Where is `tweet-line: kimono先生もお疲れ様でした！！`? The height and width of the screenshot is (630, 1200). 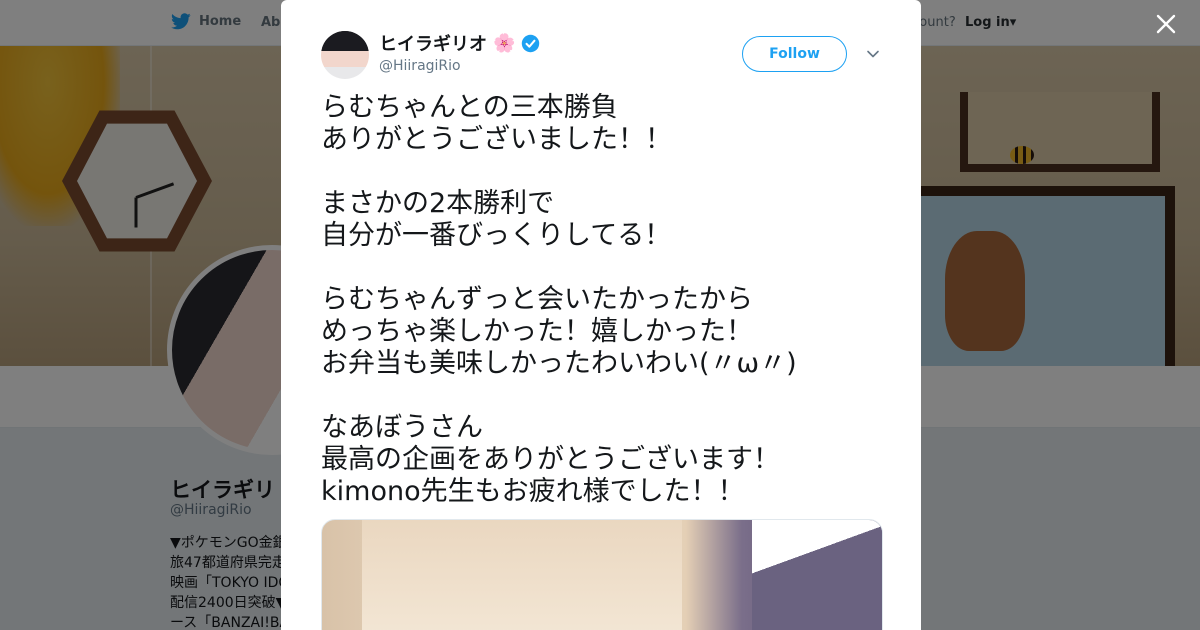
tweet-line: kimono先生もお疲れ様でした！！ is located at coordinates (533, 491).